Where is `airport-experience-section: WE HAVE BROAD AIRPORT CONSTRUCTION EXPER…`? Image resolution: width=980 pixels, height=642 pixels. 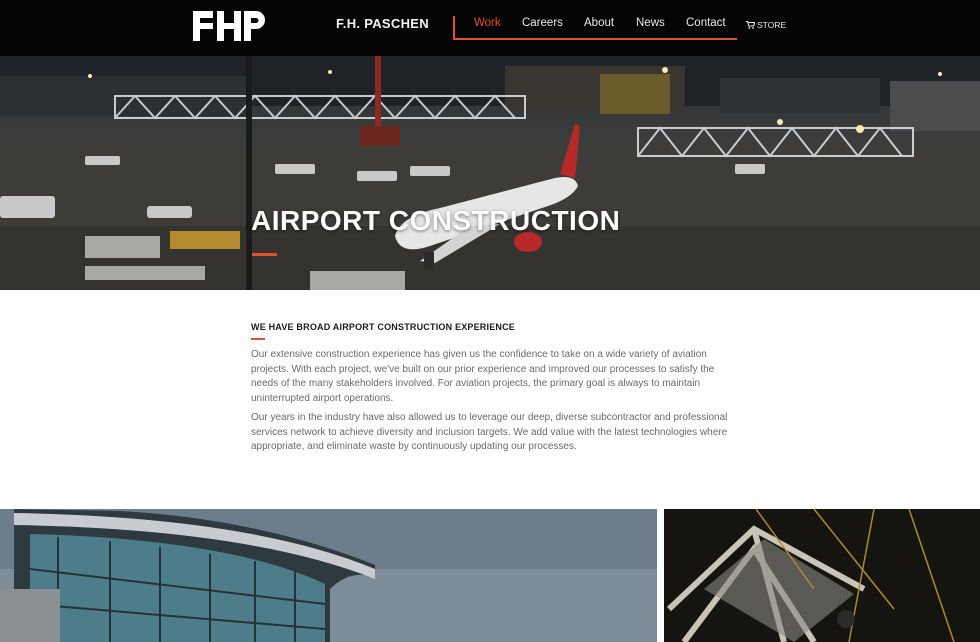 airport-experience-section: WE HAVE BROAD AIRPORT CONSTRUCTION EXPER… is located at coordinates (496, 391).